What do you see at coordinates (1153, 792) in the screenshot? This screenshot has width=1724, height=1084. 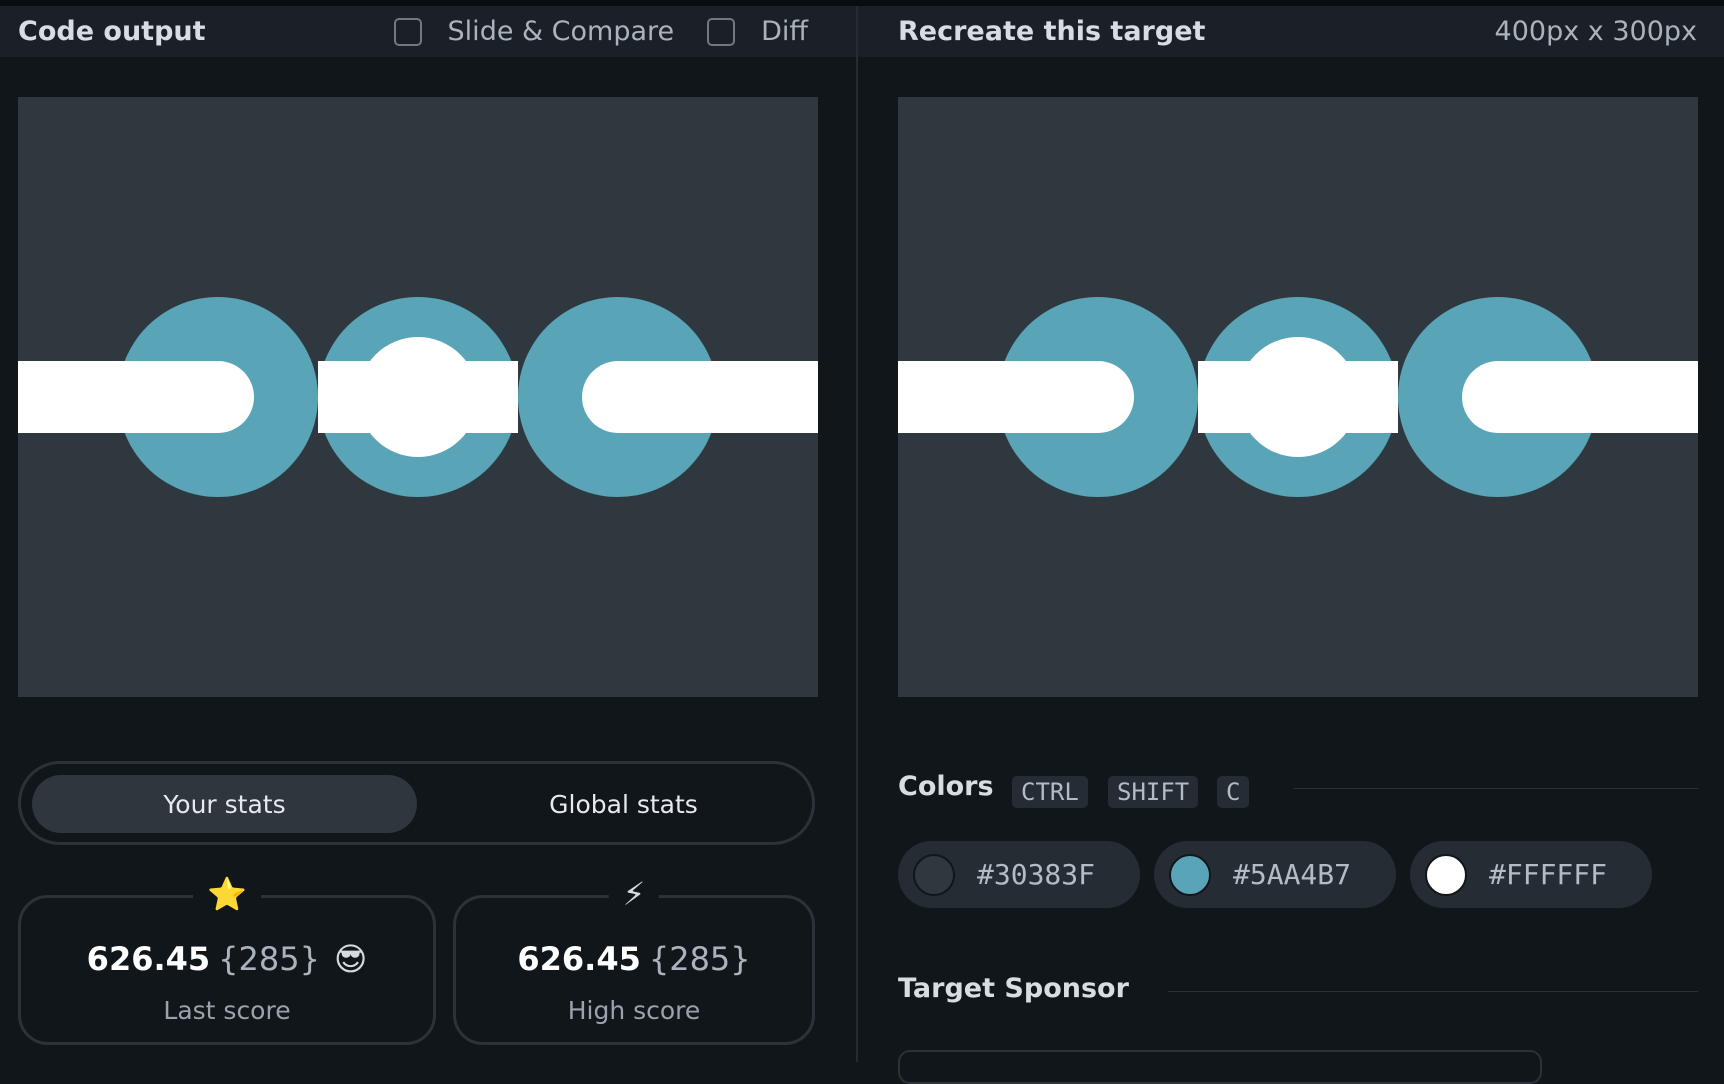 I see `kbd-shift: SHIFT` at bounding box center [1153, 792].